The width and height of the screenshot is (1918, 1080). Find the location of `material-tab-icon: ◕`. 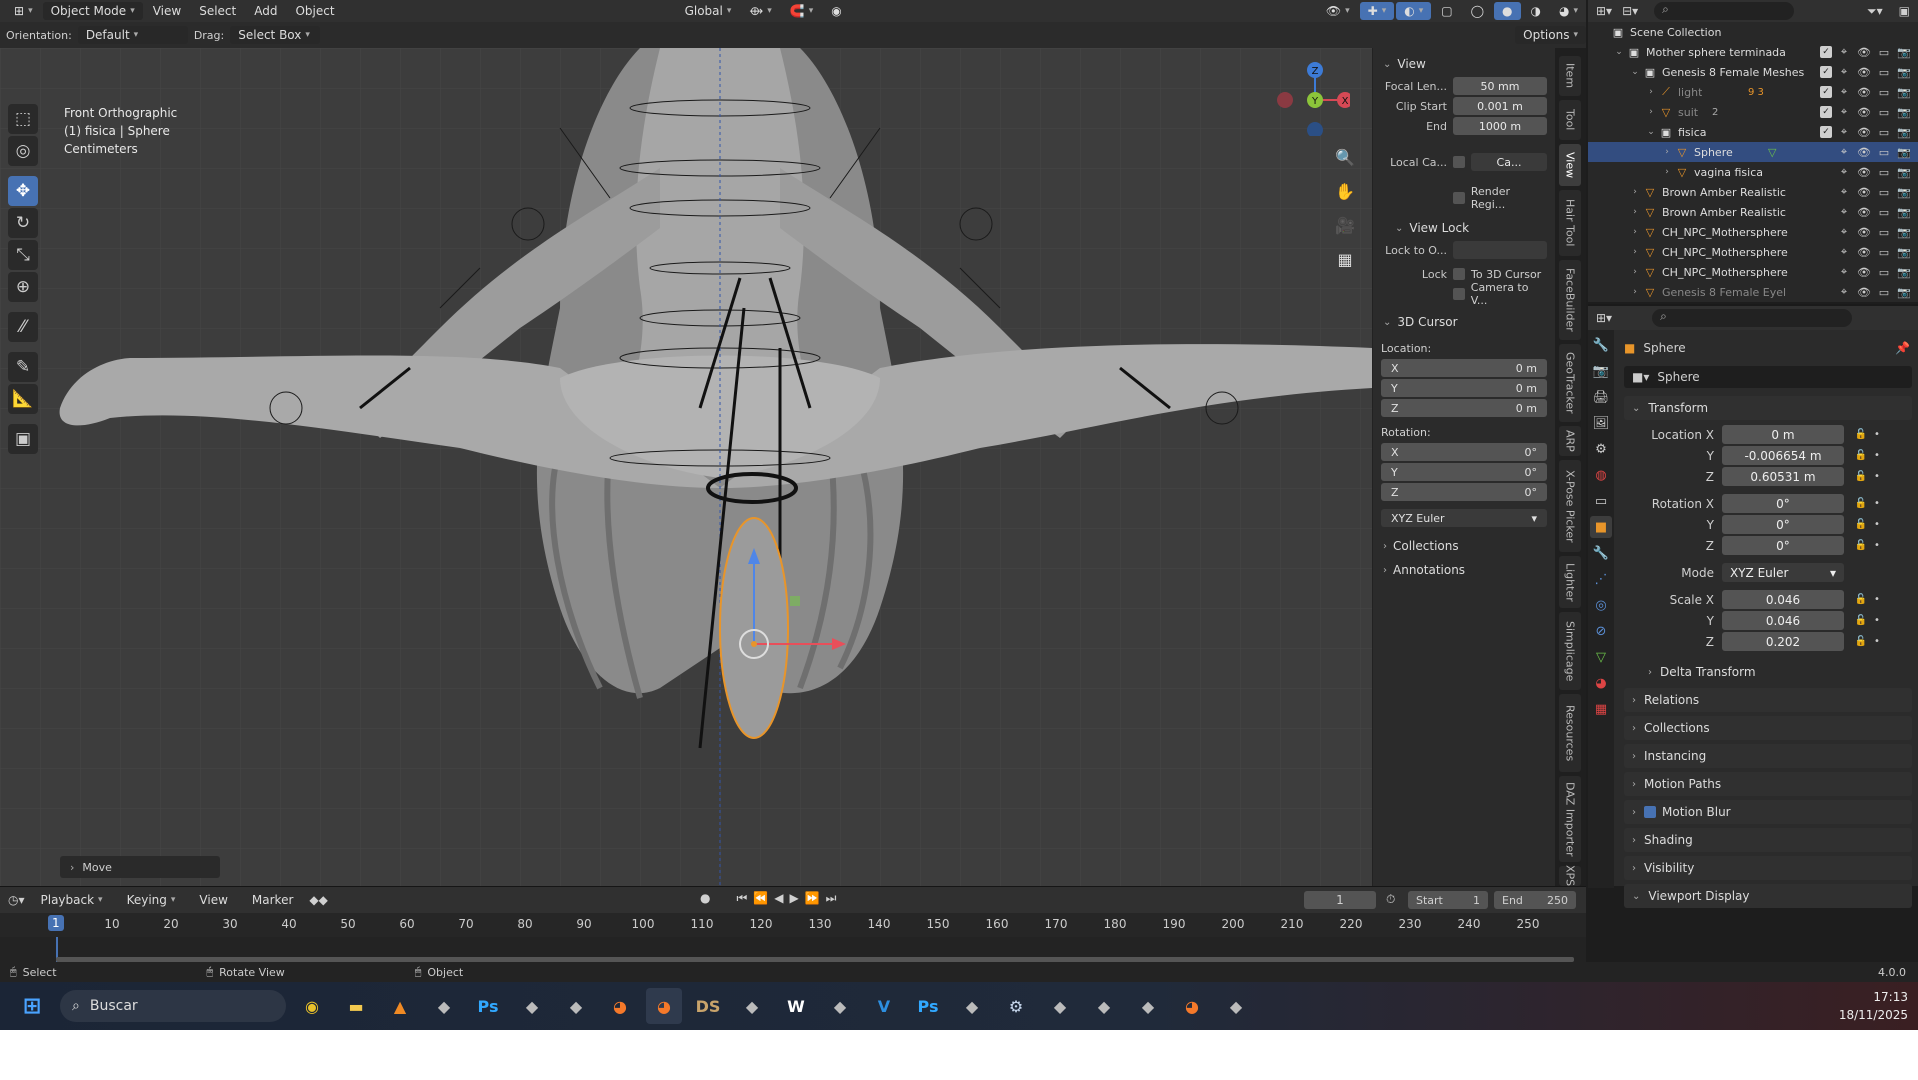

material-tab-icon: ◕ is located at coordinates (1601, 683).